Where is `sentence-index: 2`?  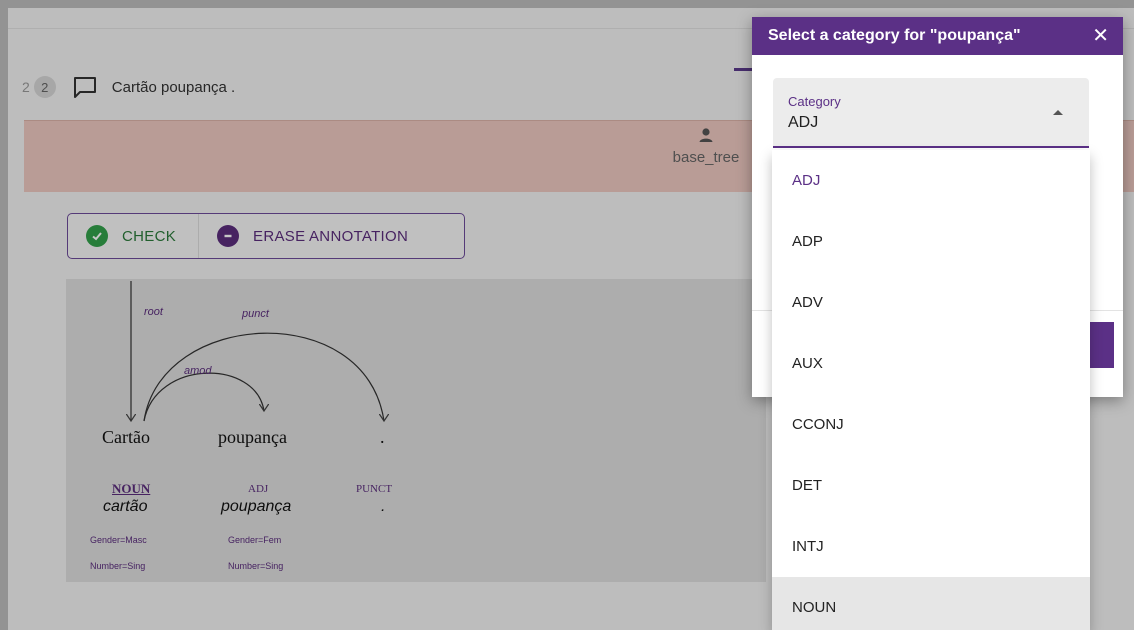
sentence-index: 2 is located at coordinates (26, 87).